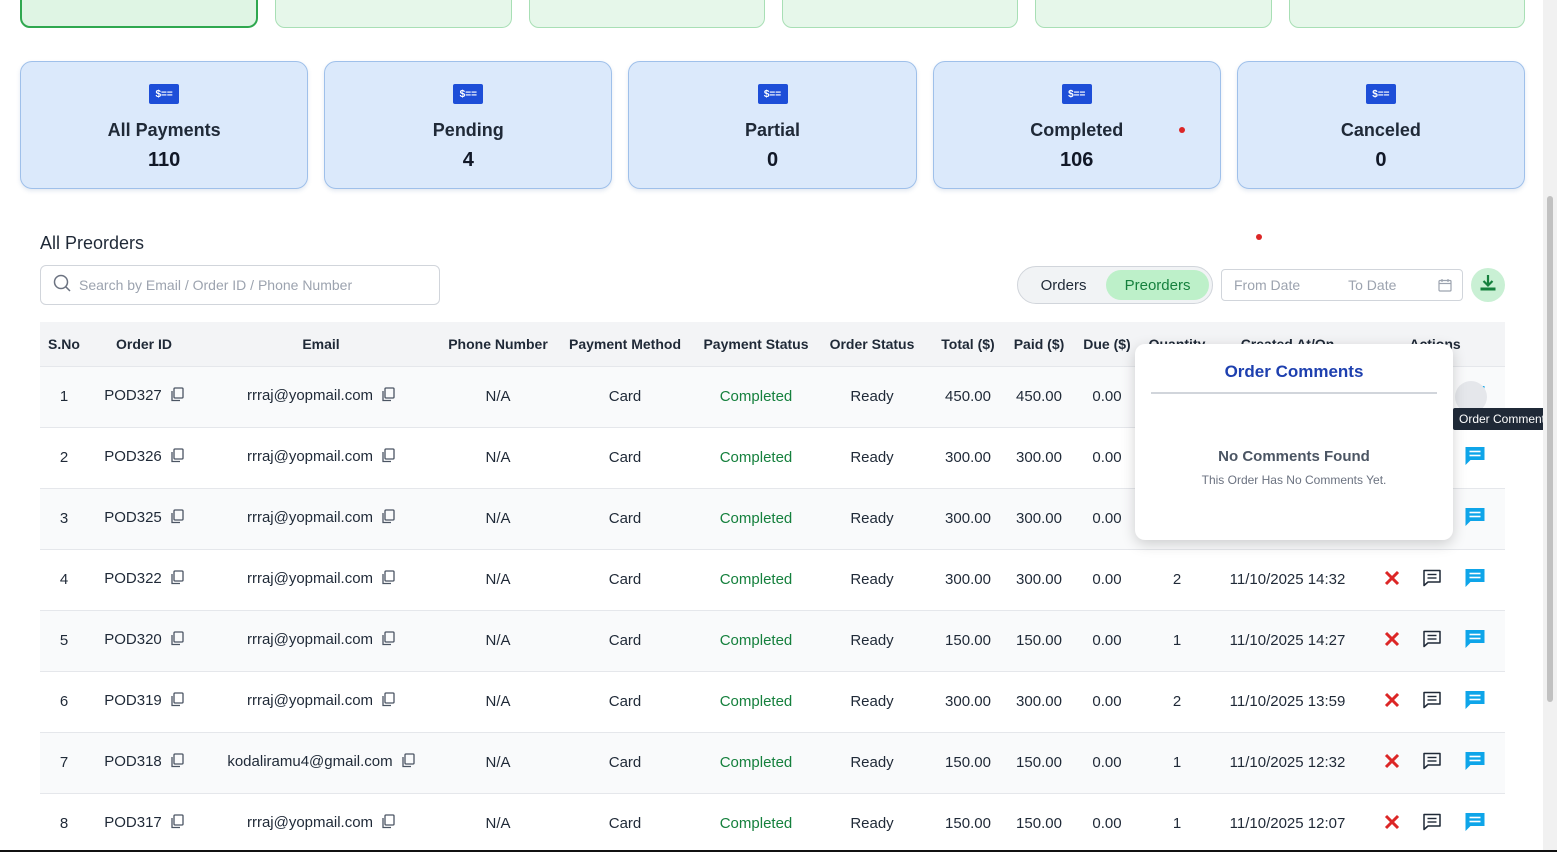 The image size is (1557, 852). Describe the element at coordinates (1076, 125) in the screenshot. I see `payment-card-completed: $== Completed 106` at that location.